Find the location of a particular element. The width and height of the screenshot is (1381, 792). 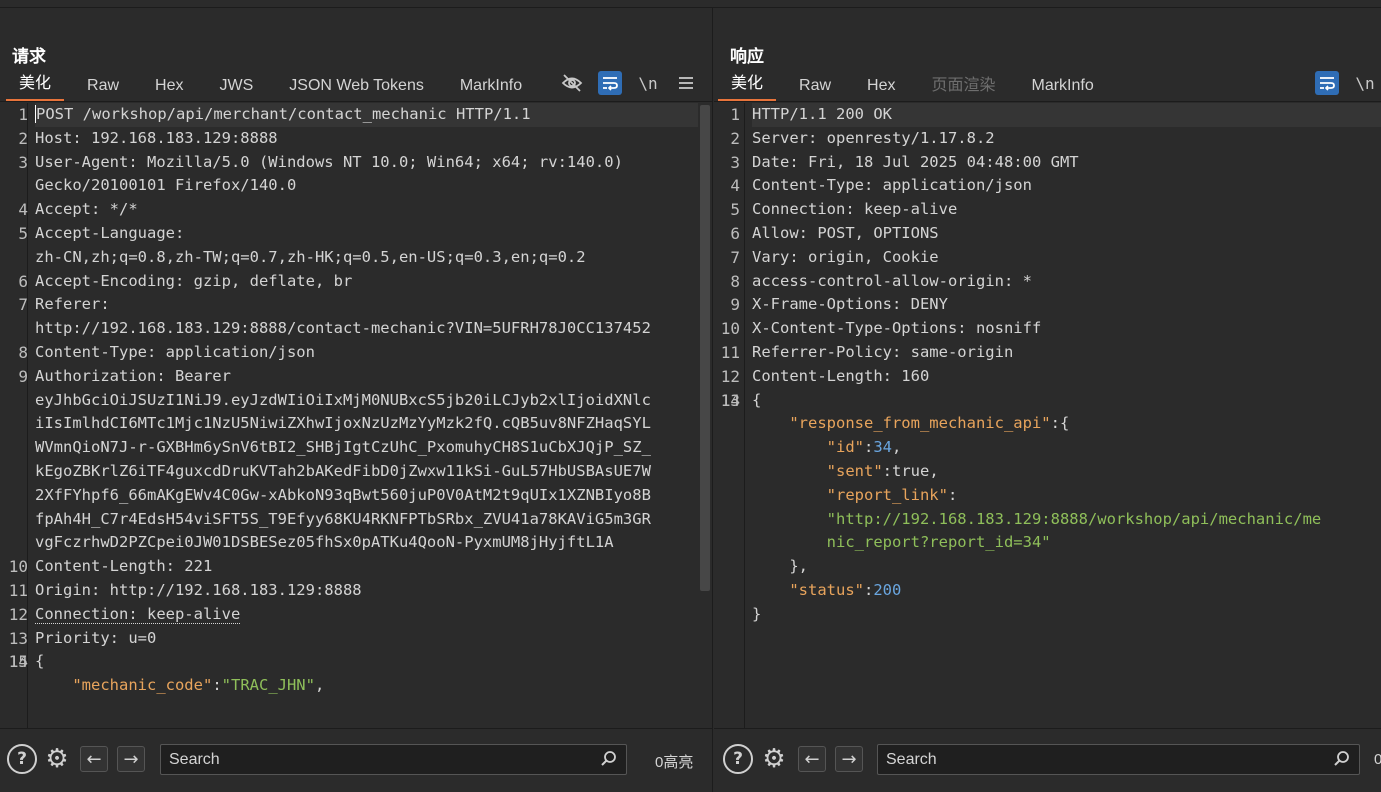

code-line: 7 Vary: origin, Cookie is located at coordinates (1055, 258).